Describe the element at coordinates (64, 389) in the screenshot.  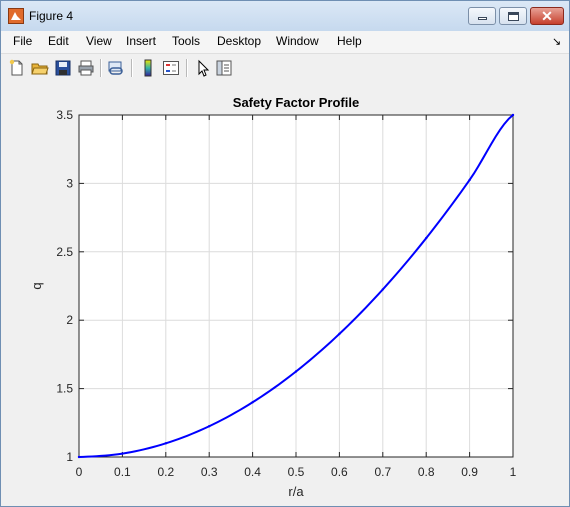
I see `y-tick-label: 1.5` at that location.